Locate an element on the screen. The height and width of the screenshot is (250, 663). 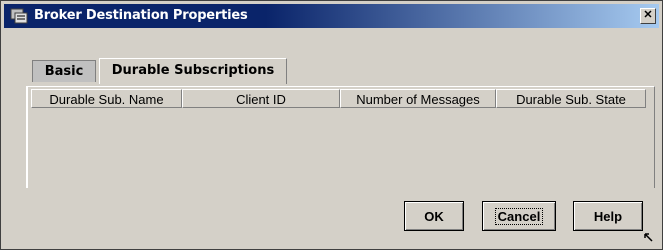
ok-button: OK is located at coordinates (434, 216).